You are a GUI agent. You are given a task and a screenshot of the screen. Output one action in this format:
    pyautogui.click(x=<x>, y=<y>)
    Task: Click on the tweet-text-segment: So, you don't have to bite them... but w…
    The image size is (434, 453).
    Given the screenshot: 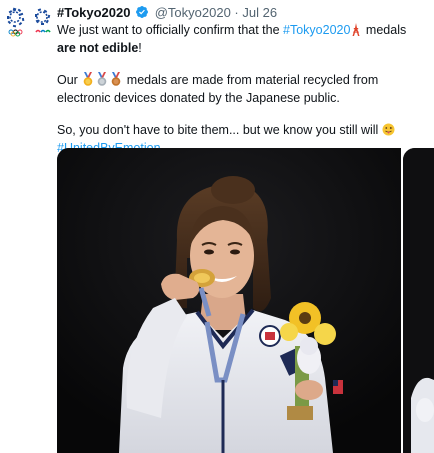 What is the action you would take?
    pyautogui.click(x=219, y=130)
    